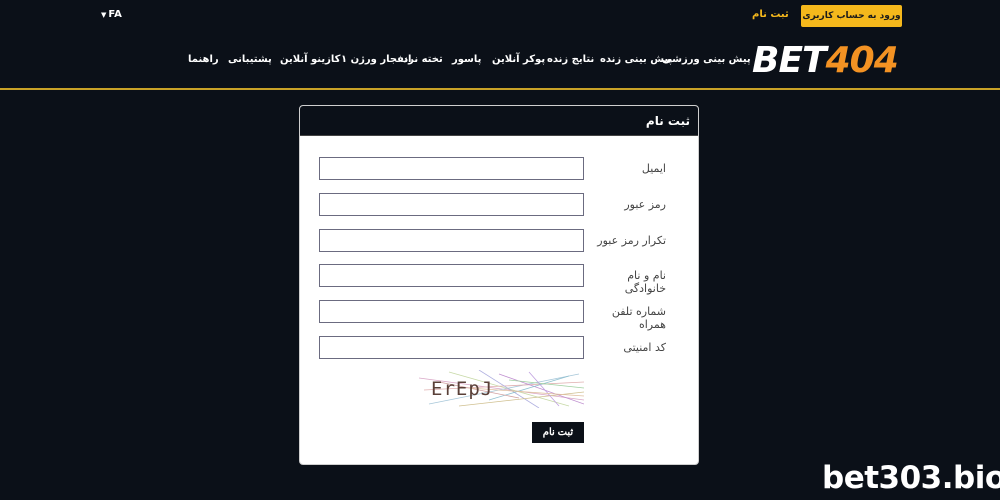 This screenshot has width=1000, height=500. What do you see at coordinates (451, 240) in the screenshot?
I see `confirm-password-field` at bounding box center [451, 240].